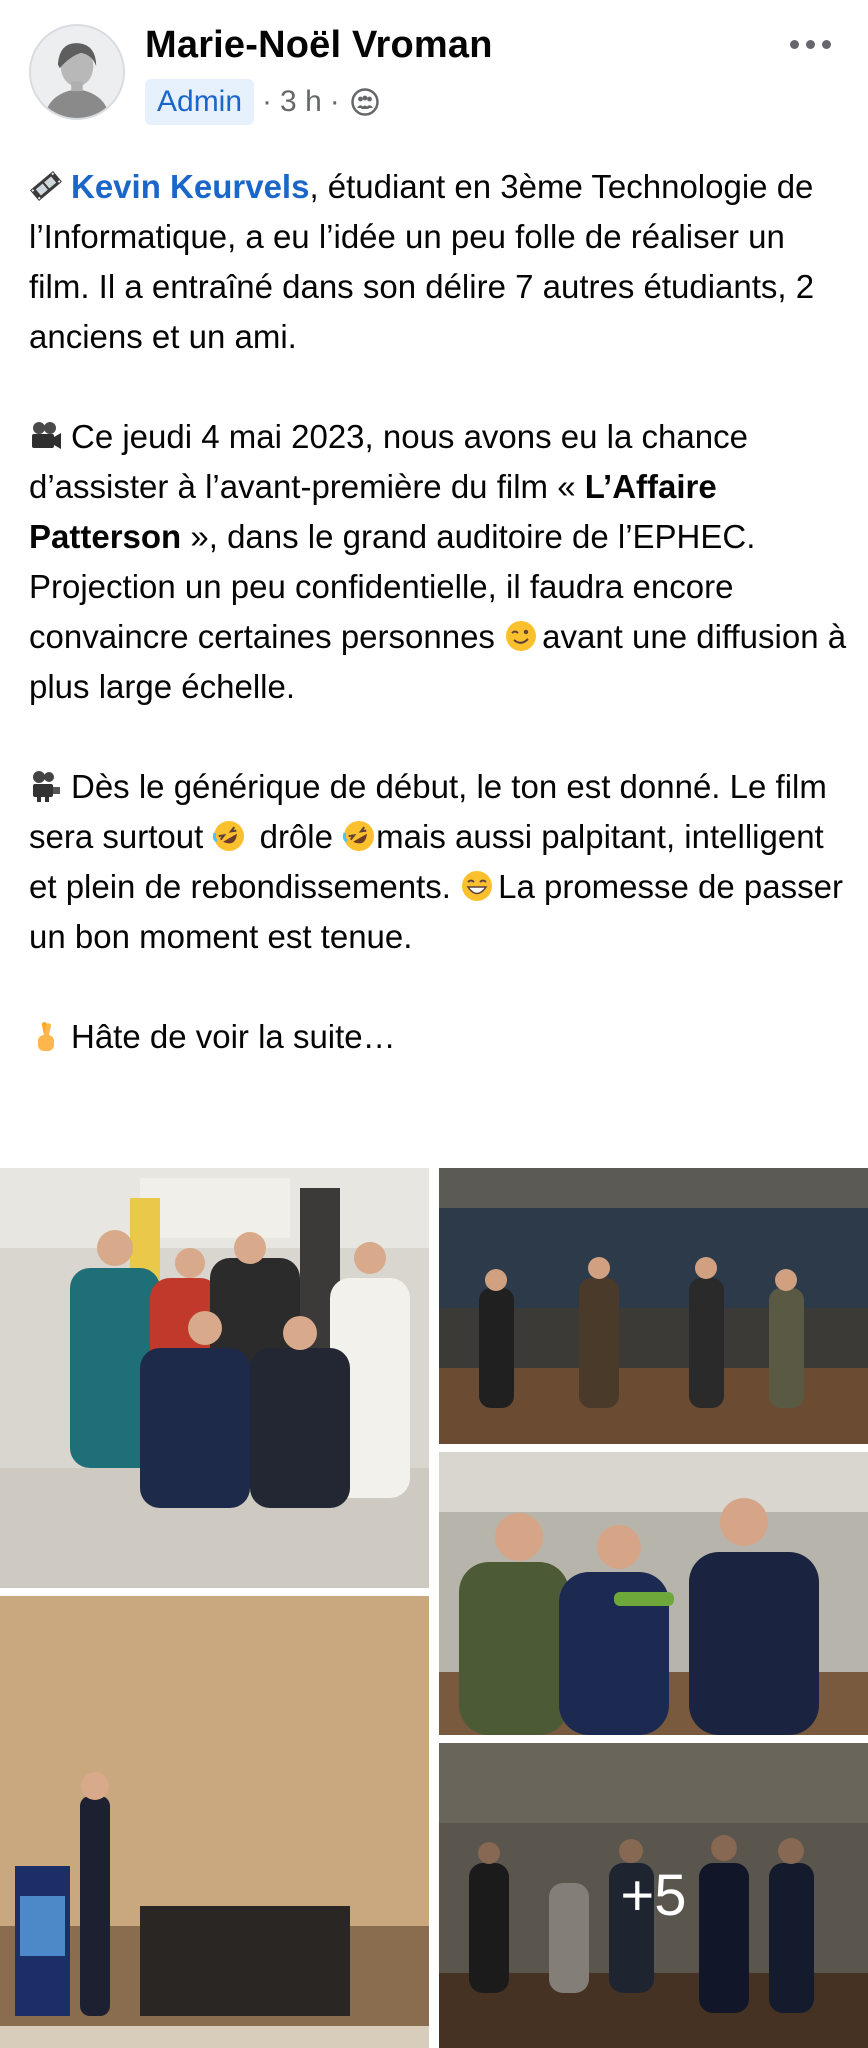 Image resolution: width=868 pixels, height=2048 pixels. I want to click on post-header: Marie-Noël Vroman Admin · 3 h ·, so click(434, 70).